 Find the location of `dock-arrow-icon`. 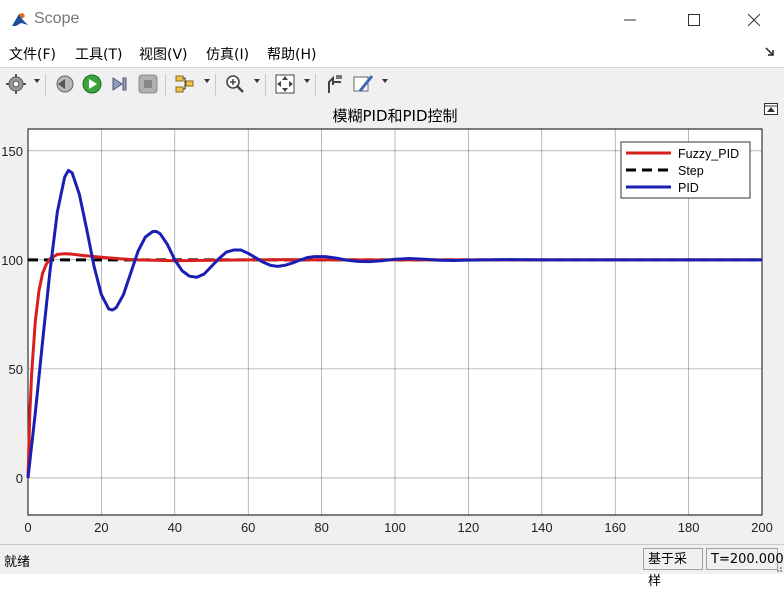

dock-arrow-icon is located at coordinates (770, 52).